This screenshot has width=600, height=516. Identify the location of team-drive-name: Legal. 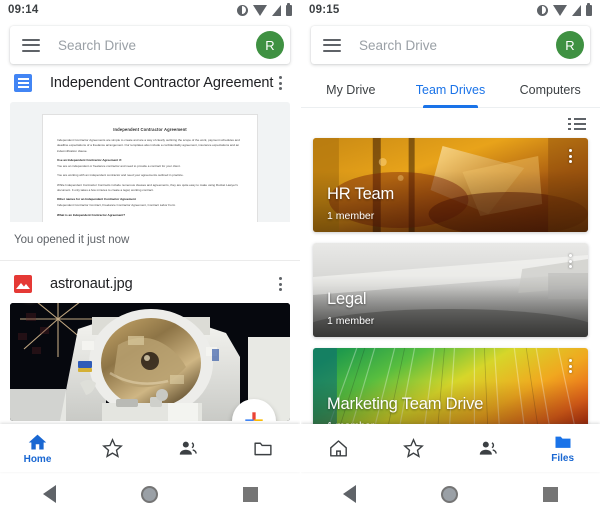
(347, 299).